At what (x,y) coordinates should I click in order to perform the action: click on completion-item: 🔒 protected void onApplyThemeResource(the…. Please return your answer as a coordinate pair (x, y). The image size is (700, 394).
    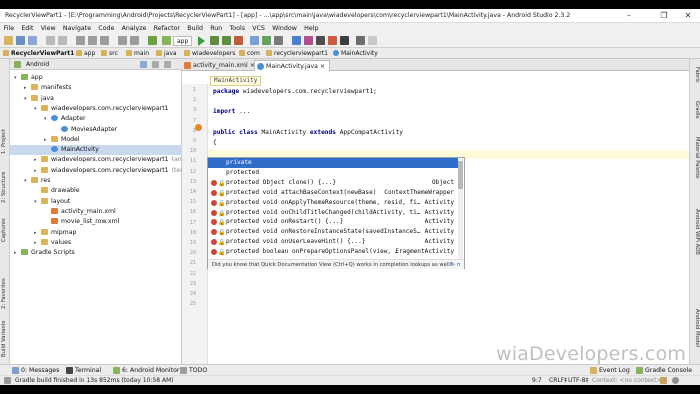
    Looking at the image, I should click on (333, 203).